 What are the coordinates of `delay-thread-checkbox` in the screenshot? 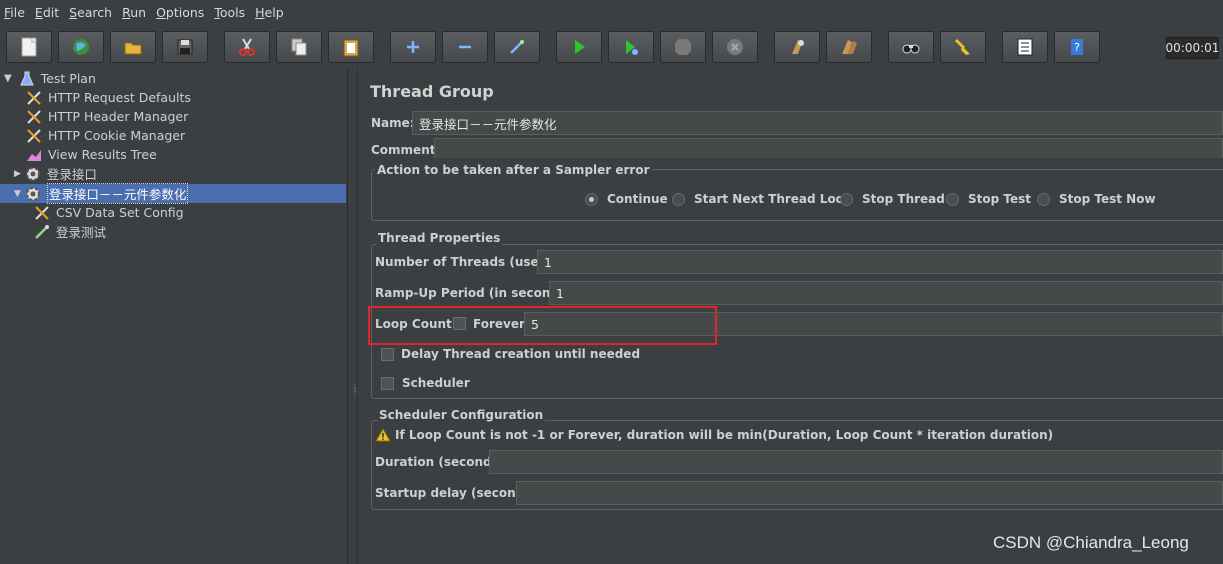 It's located at (387, 354).